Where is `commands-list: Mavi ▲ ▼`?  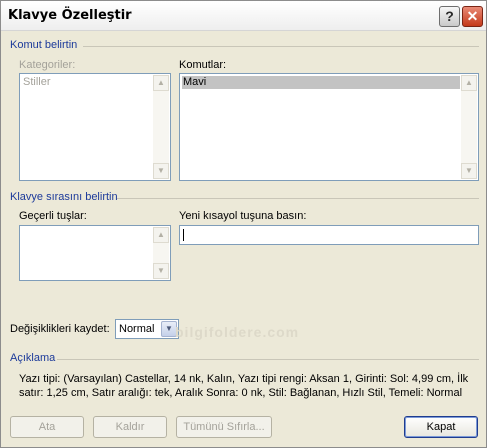
commands-list: Mavi ▲ ▼ is located at coordinates (329, 127).